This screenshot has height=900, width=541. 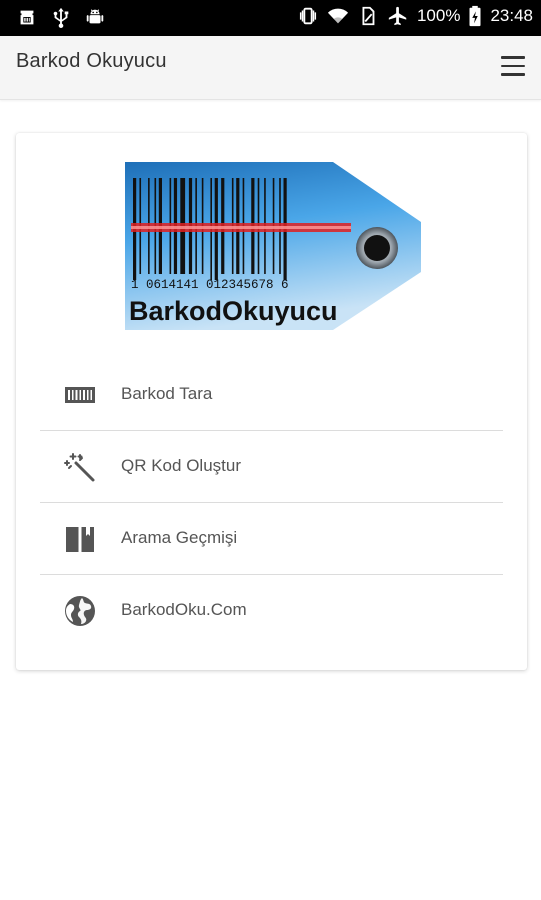 What do you see at coordinates (438, 15) in the screenshot?
I see `battery-percent: 100%` at bounding box center [438, 15].